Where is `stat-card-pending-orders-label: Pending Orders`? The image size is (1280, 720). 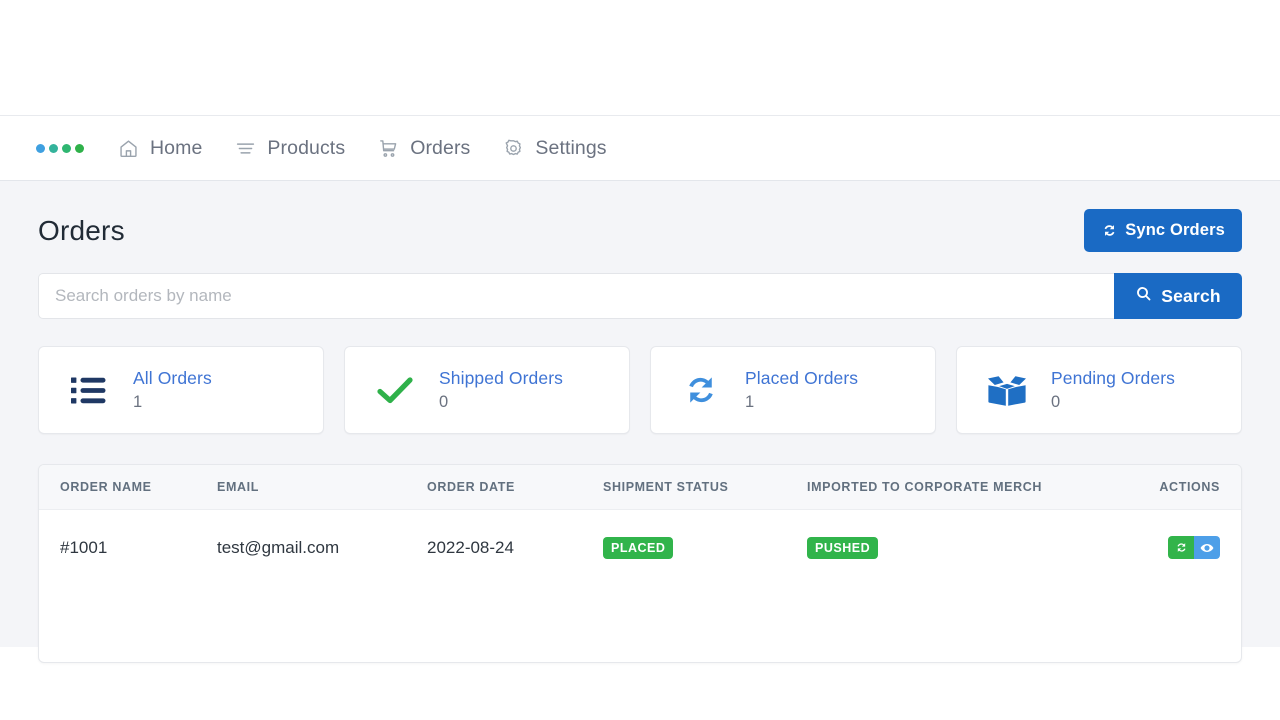
stat-card-pending-orders-label: Pending Orders is located at coordinates (1113, 377).